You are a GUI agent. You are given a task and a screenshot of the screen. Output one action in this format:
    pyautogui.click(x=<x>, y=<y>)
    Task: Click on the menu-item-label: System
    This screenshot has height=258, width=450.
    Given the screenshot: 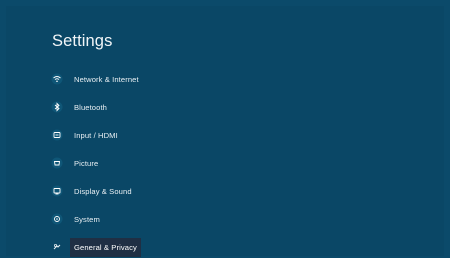 What is the action you would take?
    pyautogui.click(x=87, y=219)
    